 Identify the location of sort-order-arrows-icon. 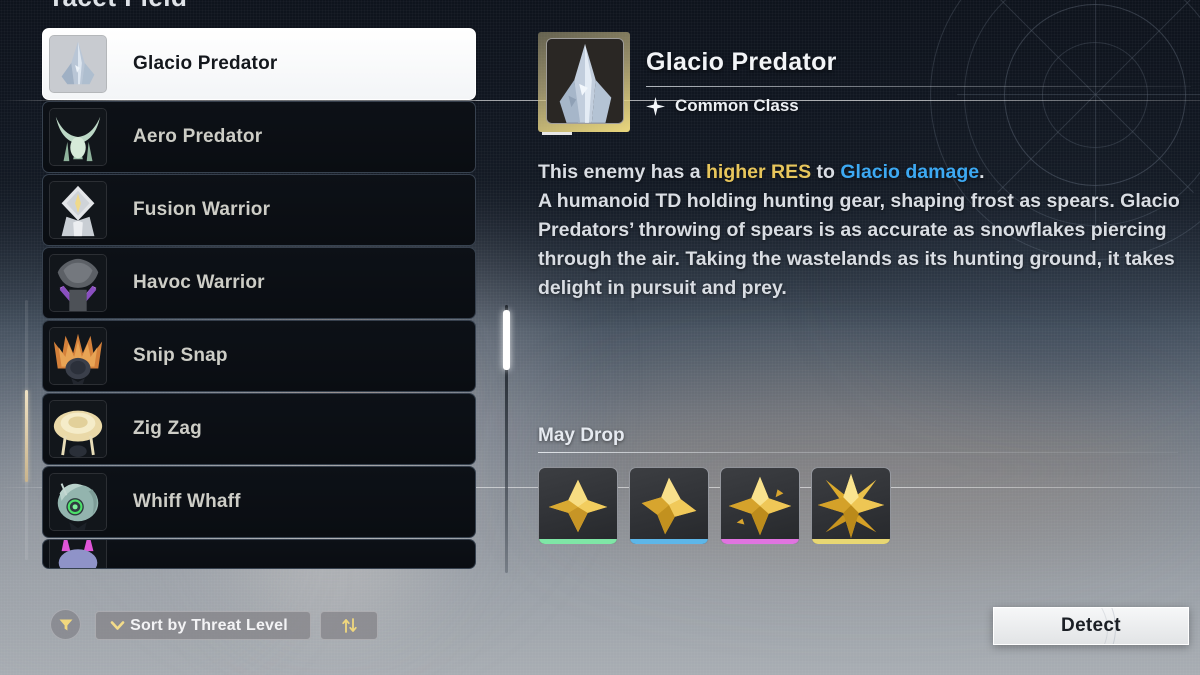
(349, 625).